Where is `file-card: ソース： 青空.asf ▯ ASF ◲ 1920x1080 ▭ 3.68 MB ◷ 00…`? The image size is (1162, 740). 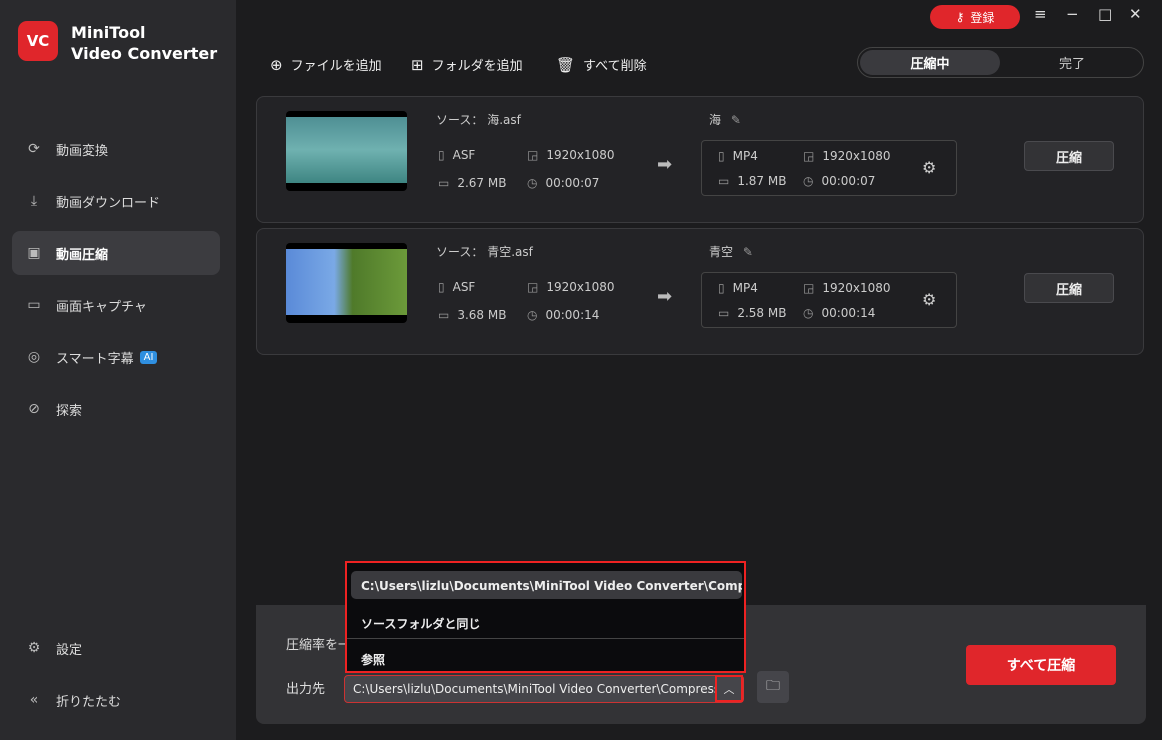
file-card: ソース： 青空.asf ▯ ASF ◲ 1920x1080 ▭ 3.68 MB ◷ 00… is located at coordinates (700, 291).